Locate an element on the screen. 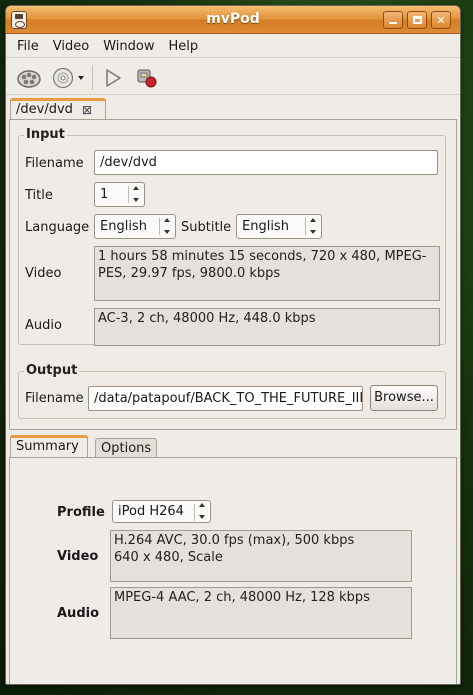  input-audio-info: AC-3, 2 ch, 48000 Hz, 448.0 kbps is located at coordinates (267, 327).